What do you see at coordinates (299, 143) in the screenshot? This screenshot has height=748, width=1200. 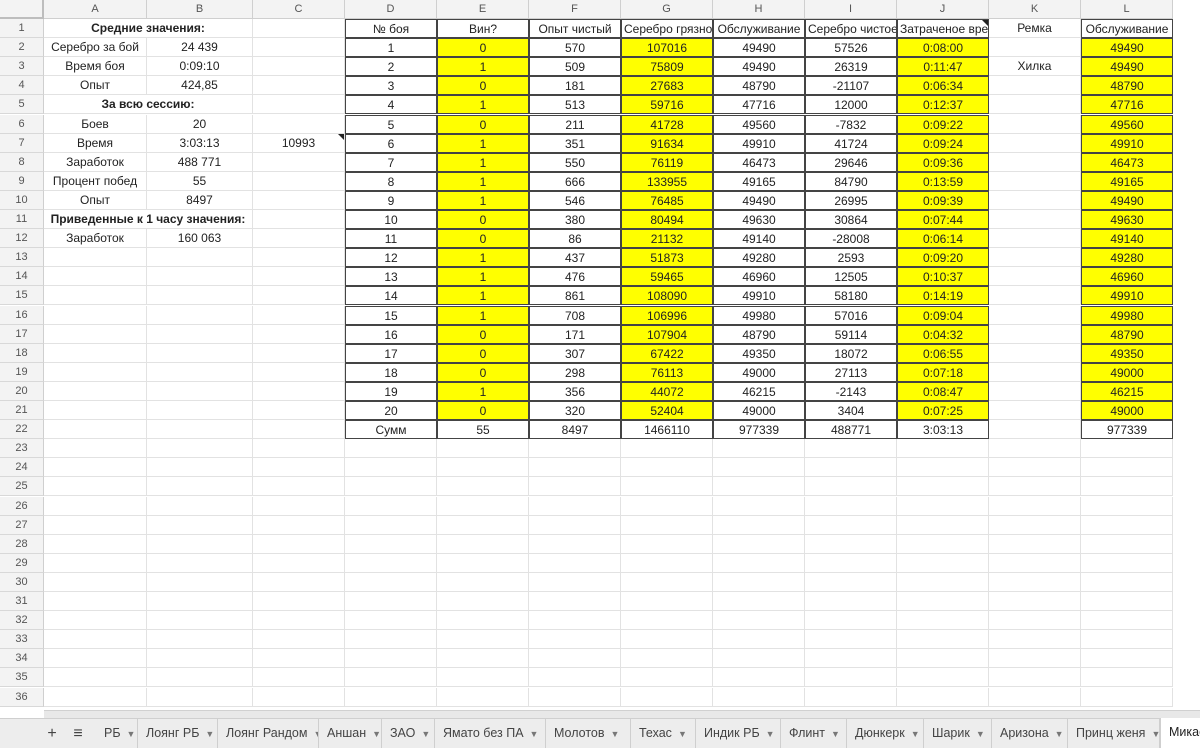 I see `time-seconds-value: 10993` at bounding box center [299, 143].